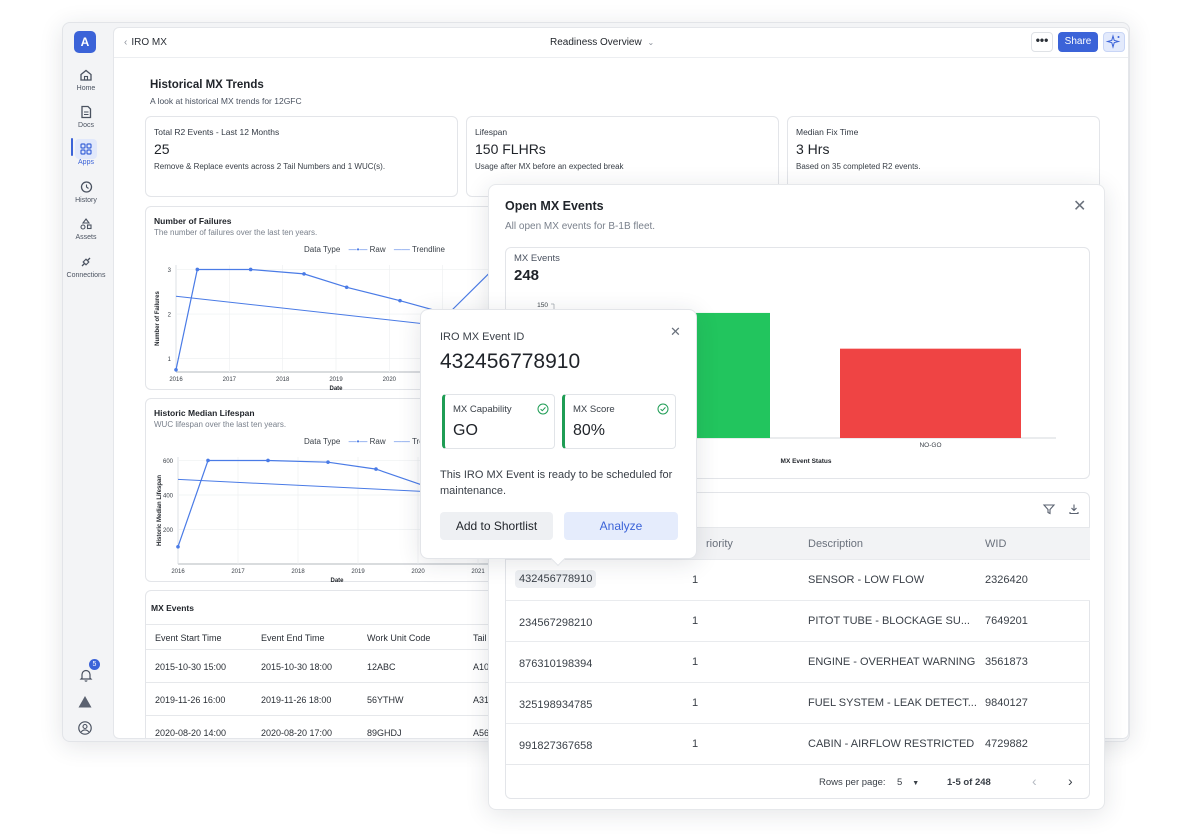  I want to click on column-header: Event Start Time, so click(188, 638).